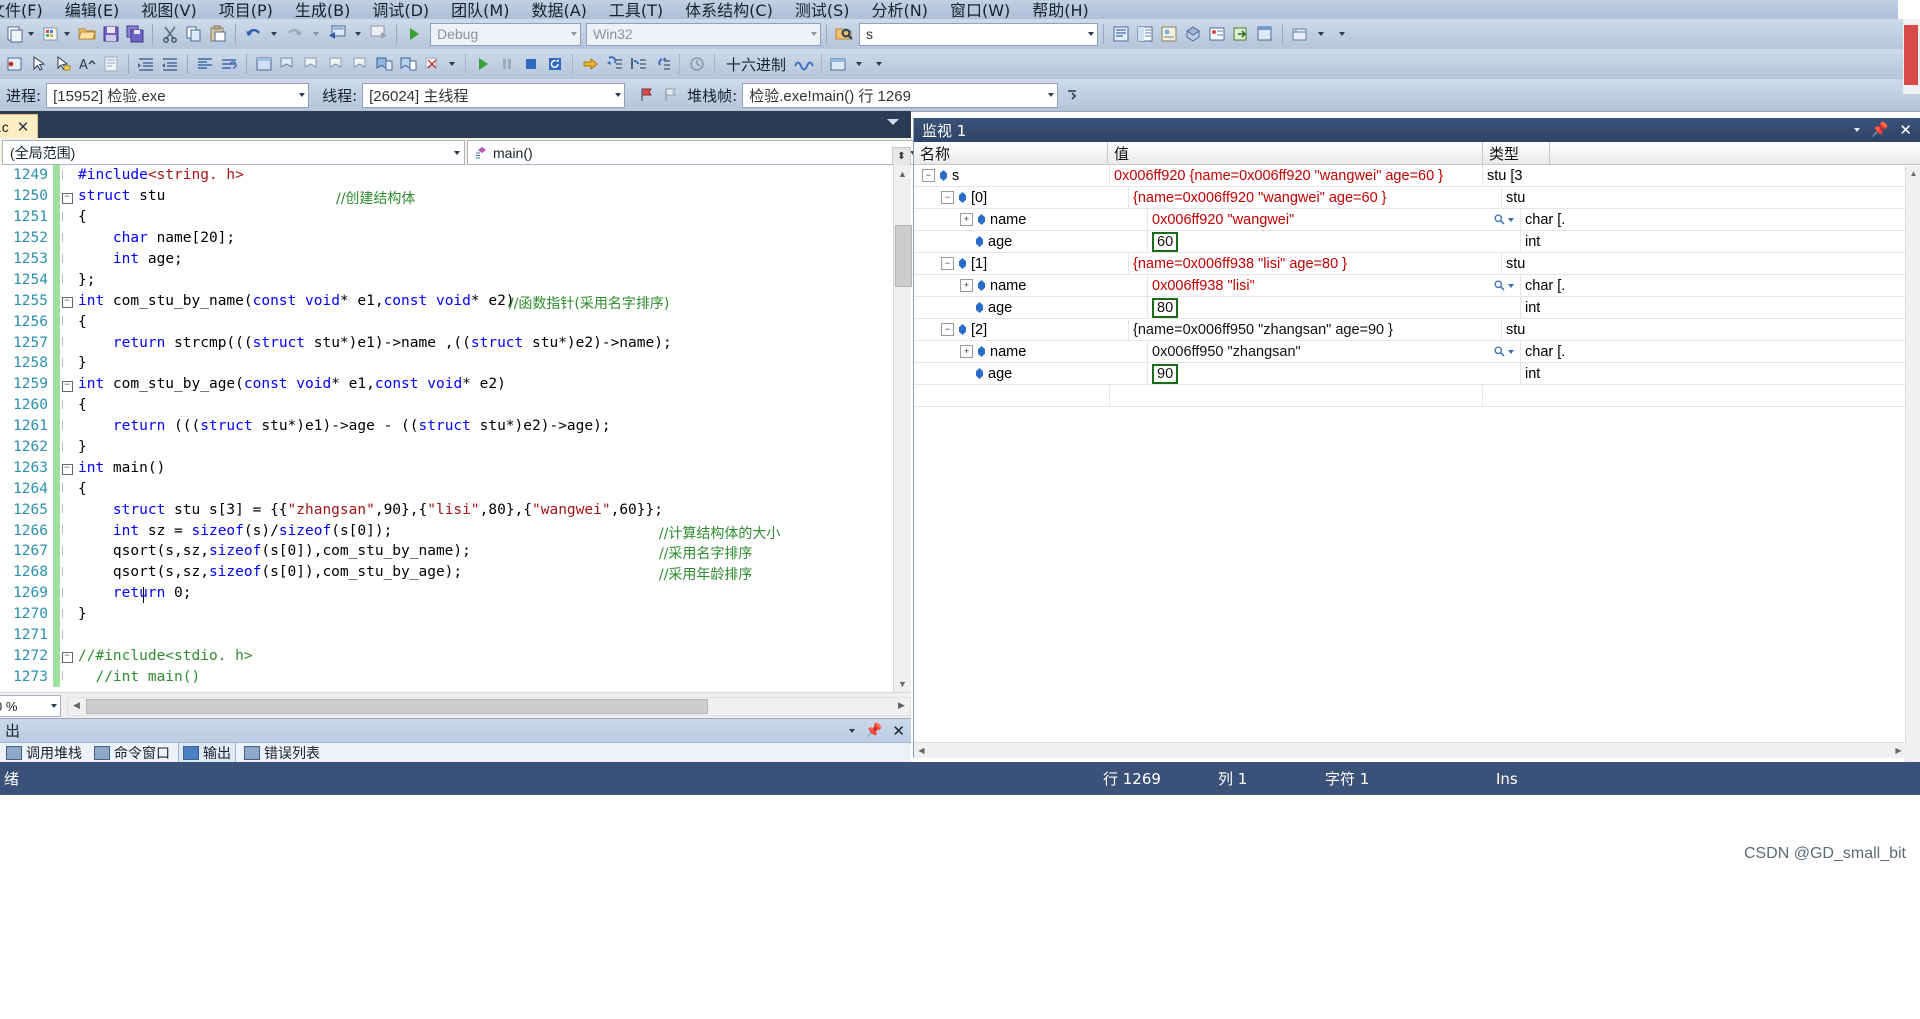  Describe the element at coordinates (30, 706) in the screenshot. I see `zoom-level-combo: 0 %` at that location.